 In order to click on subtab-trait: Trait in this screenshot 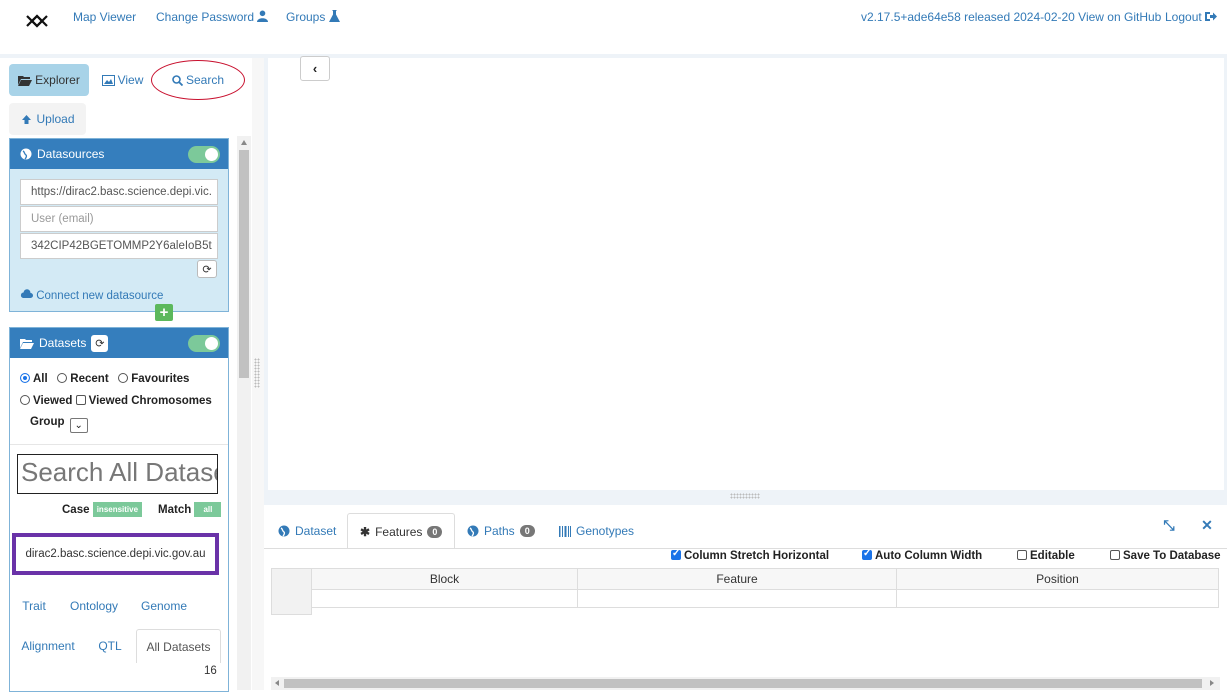, I will do `click(34, 606)`.